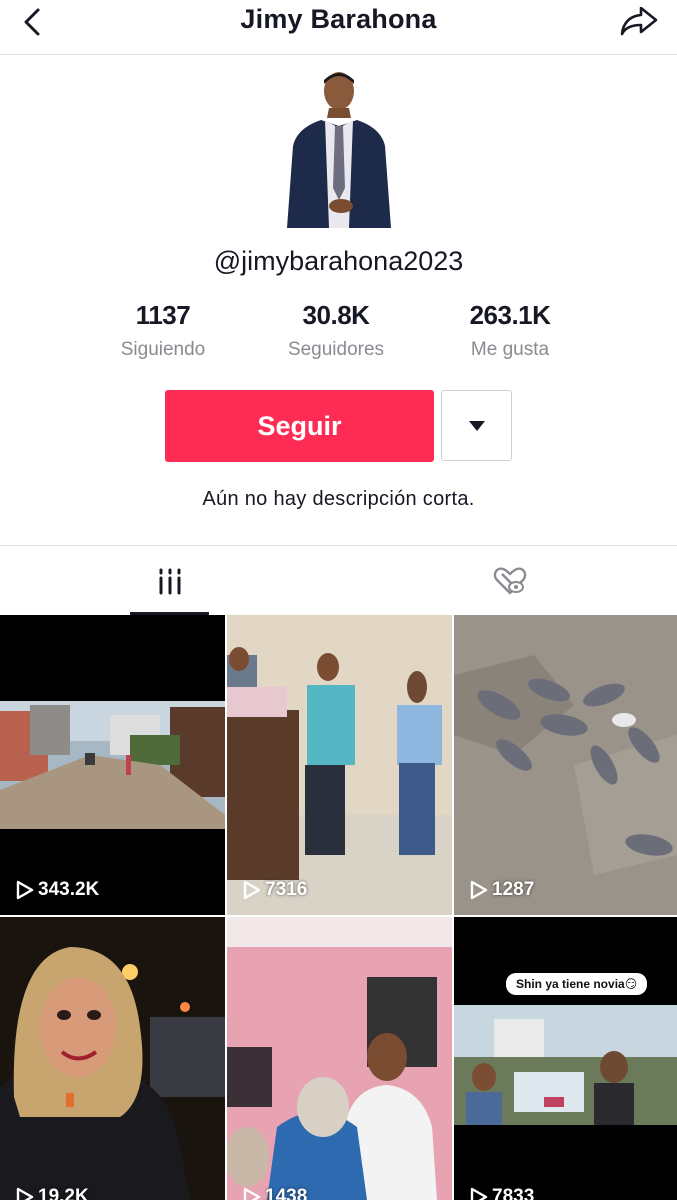 The width and height of the screenshot is (677, 1200). I want to click on stat-value: 263.1K, so click(510, 315).